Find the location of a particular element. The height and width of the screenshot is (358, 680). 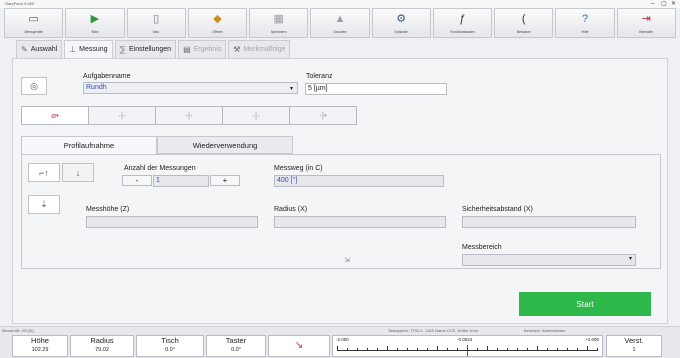

print-icon: ▲ is located at coordinates (340, 19).